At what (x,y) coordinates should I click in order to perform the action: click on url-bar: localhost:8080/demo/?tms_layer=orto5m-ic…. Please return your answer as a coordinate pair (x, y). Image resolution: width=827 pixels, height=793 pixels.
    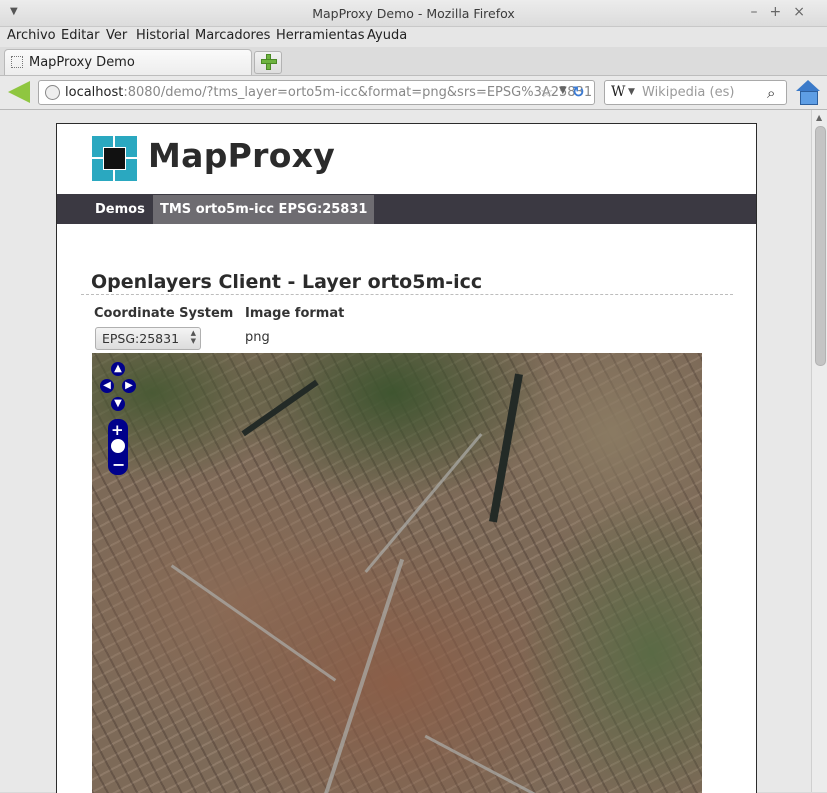
    Looking at the image, I should click on (316, 92).